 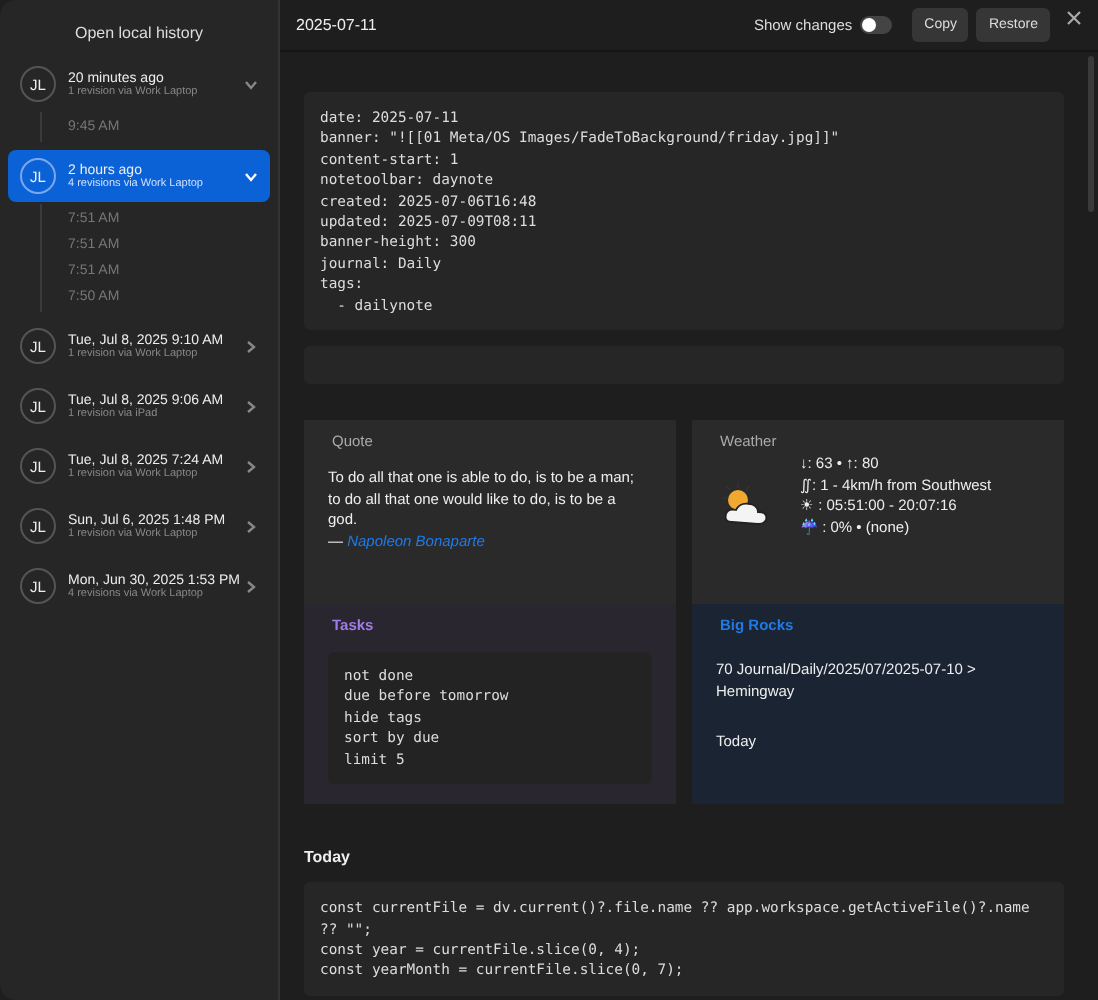 I want to click on toggle-switch, so click(x=876, y=25).